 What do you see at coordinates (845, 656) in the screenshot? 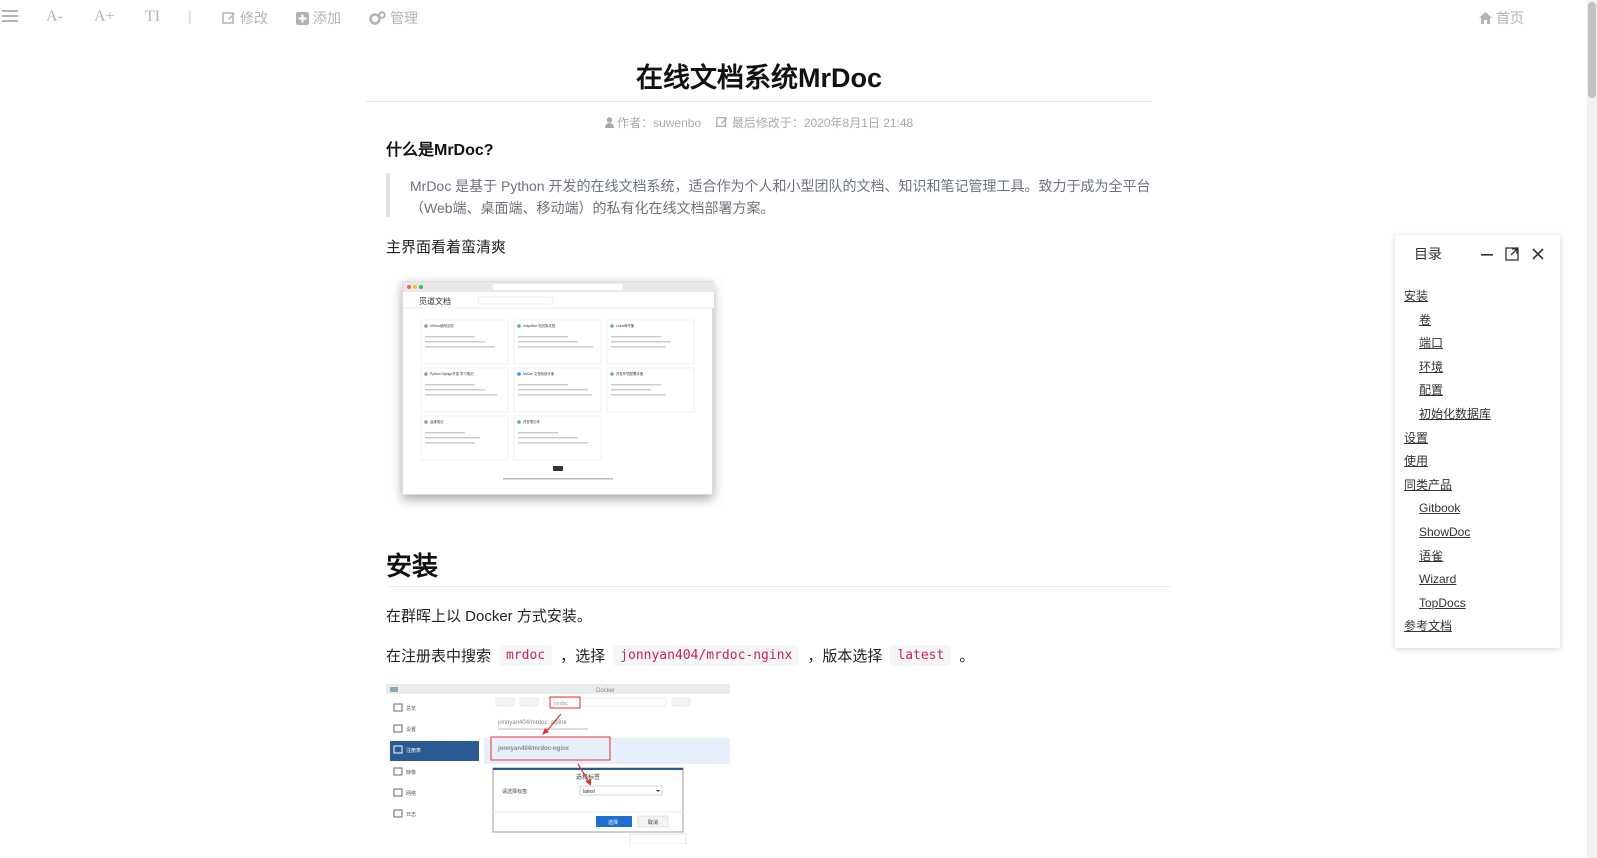
I see `registry-text-3: ，版本选择` at bounding box center [845, 656].